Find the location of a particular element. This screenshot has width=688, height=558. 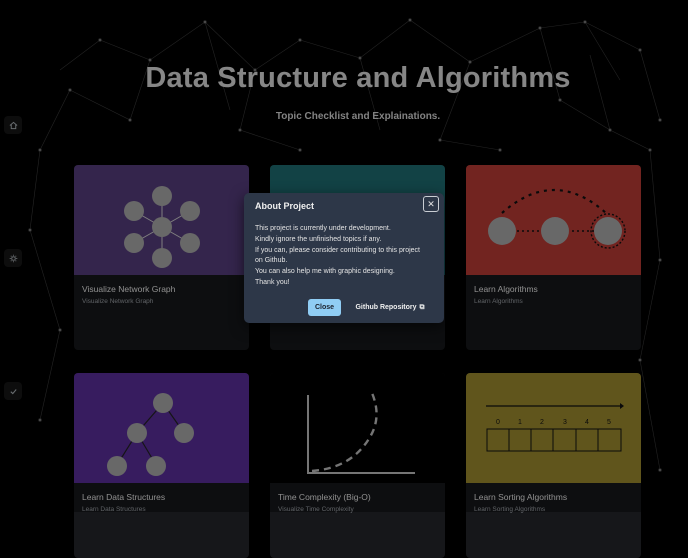

github-button-label: Github Repository is located at coordinates (386, 307).